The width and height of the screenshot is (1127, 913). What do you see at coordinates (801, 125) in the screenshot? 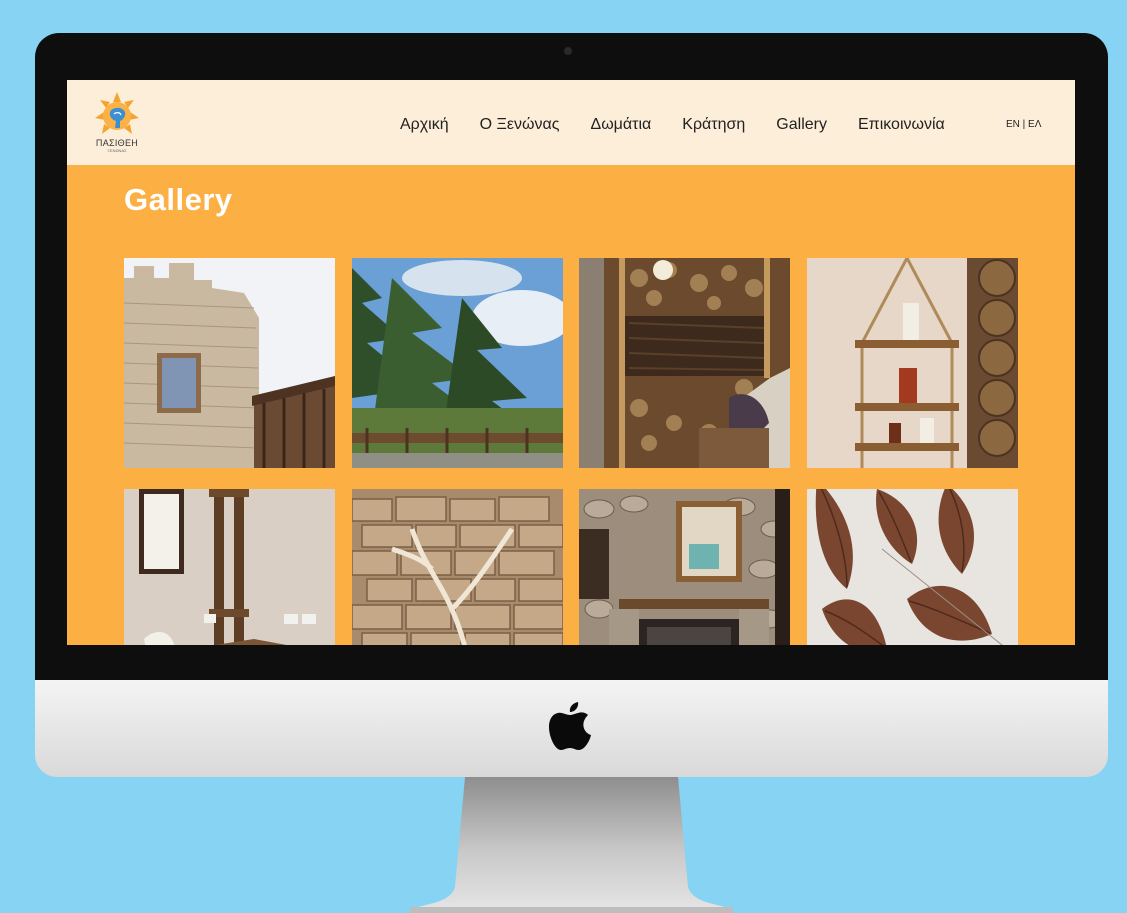
I see `nav-gallery: Gallery` at bounding box center [801, 125].